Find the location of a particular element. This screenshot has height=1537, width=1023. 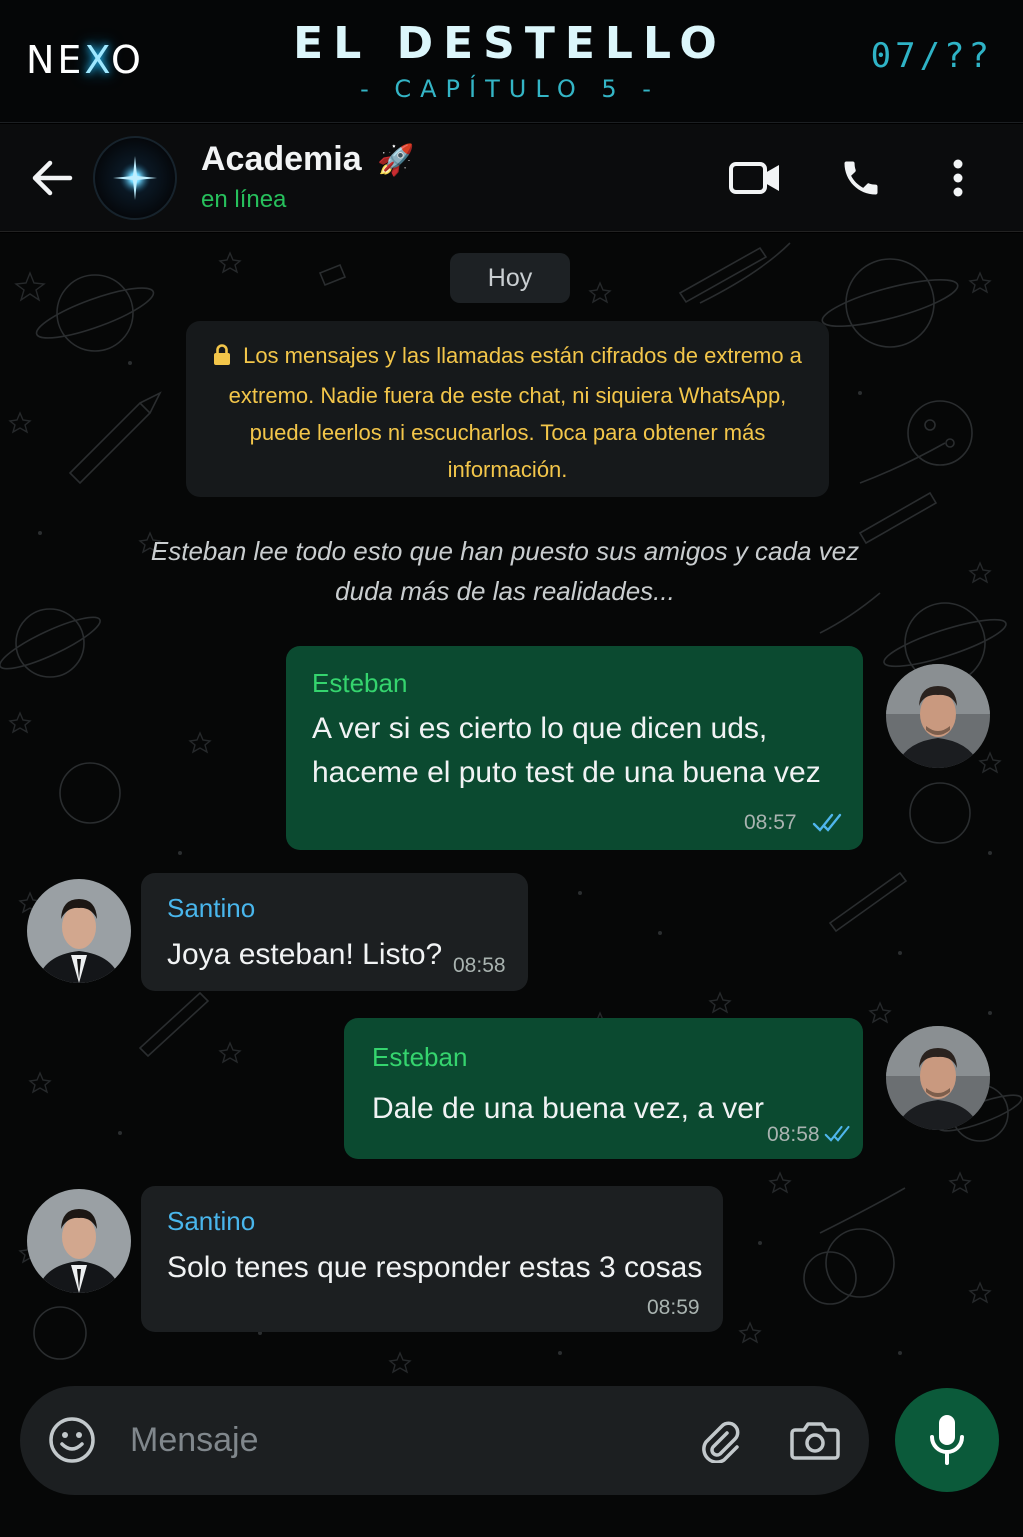

message-composer is located at coordinates (444, 1440).